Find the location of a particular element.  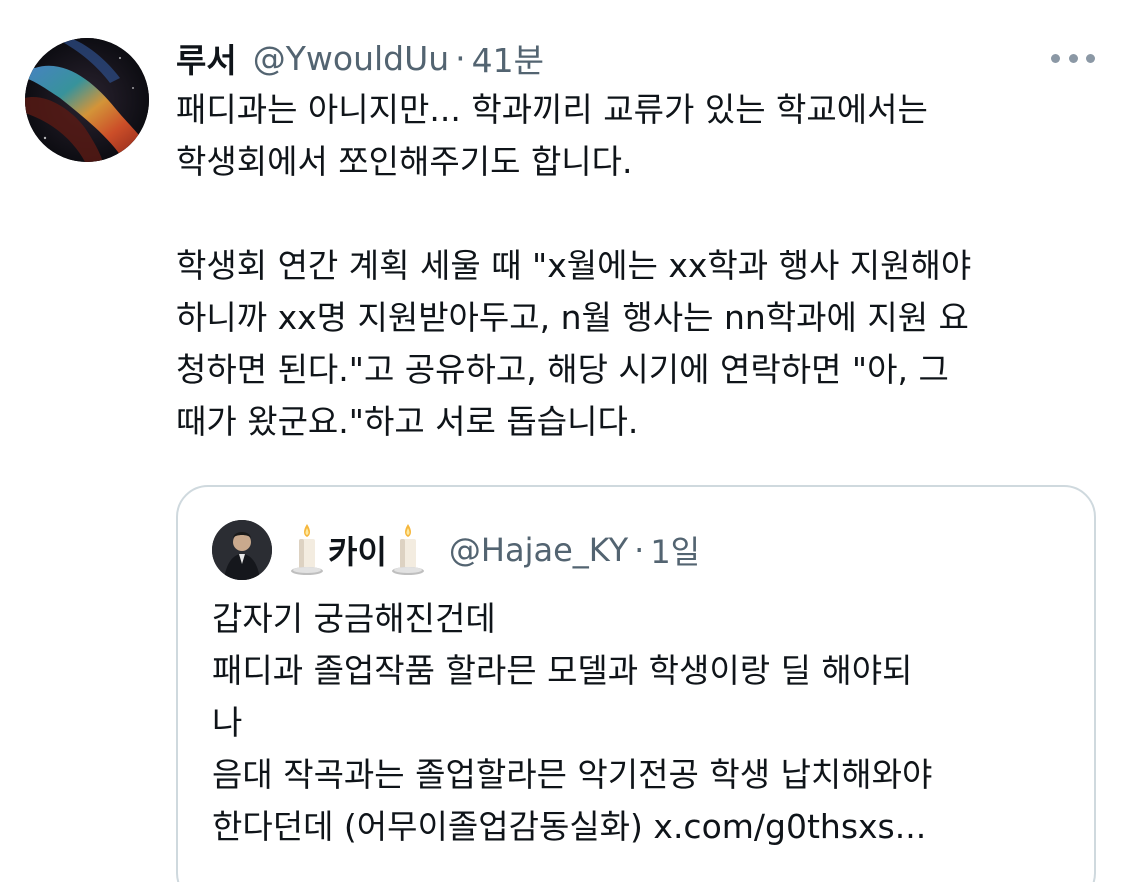

quoted-author-avatar is located at coordinates (242, 550).